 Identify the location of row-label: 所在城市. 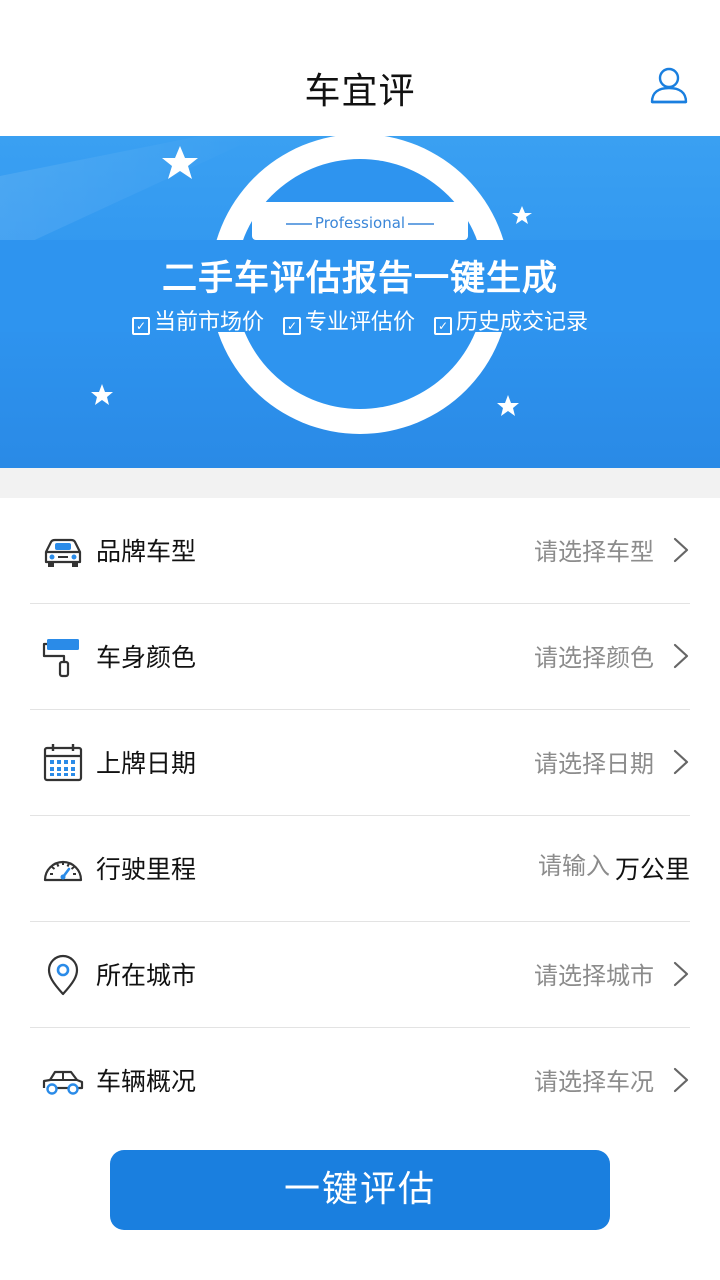
(146, 975).